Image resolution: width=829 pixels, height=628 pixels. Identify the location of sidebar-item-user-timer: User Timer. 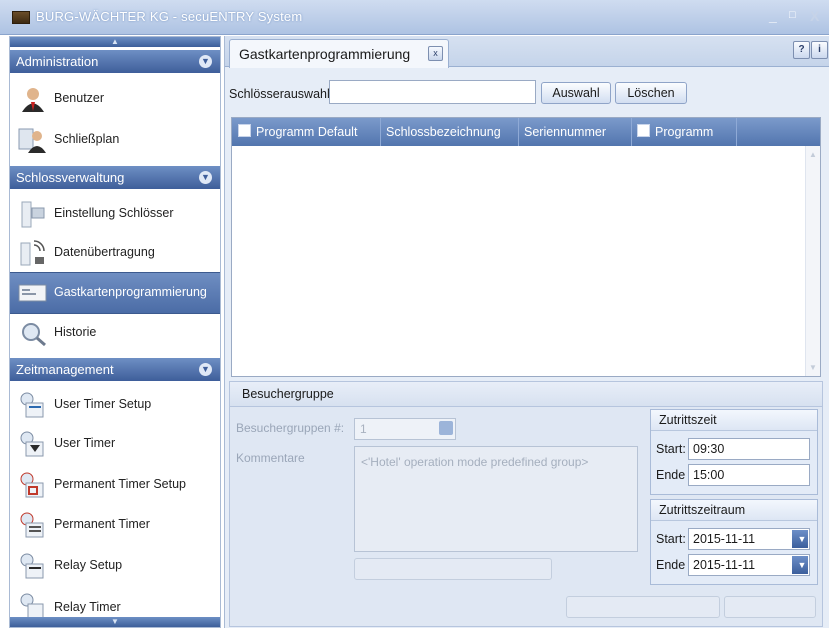
(115, 444).